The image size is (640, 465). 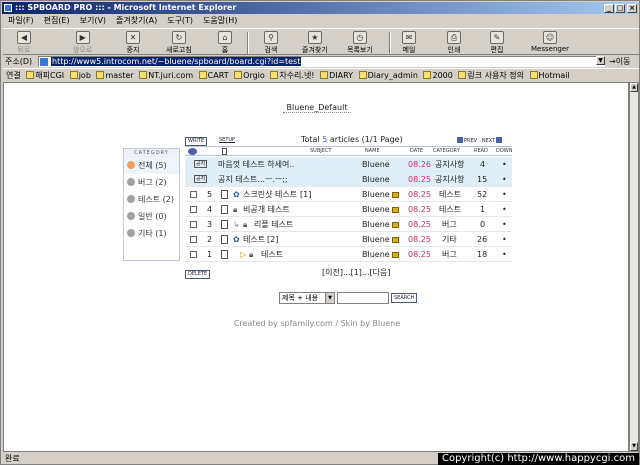 I want to click on category-item-test: 테스트 (2), so click(x=151, y=199).